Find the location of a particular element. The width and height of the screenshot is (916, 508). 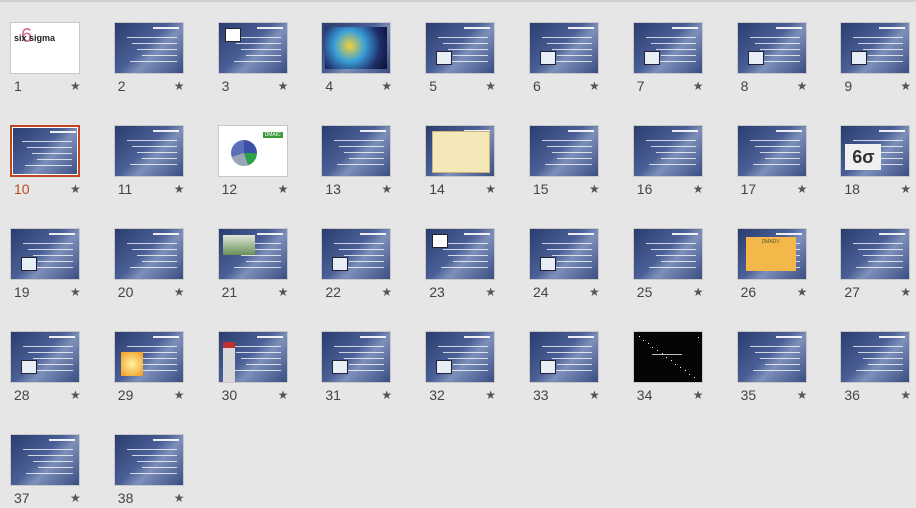

slide-thumbnail-9: 9 ★ is located at coordinates (875, 59).